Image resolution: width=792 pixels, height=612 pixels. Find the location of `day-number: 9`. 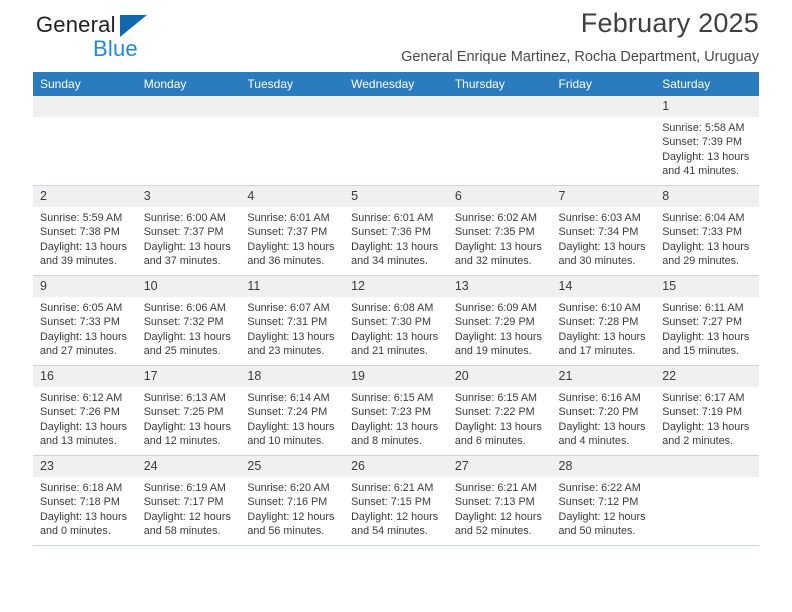

day-number: 9 is located at coordinates (85, 286).